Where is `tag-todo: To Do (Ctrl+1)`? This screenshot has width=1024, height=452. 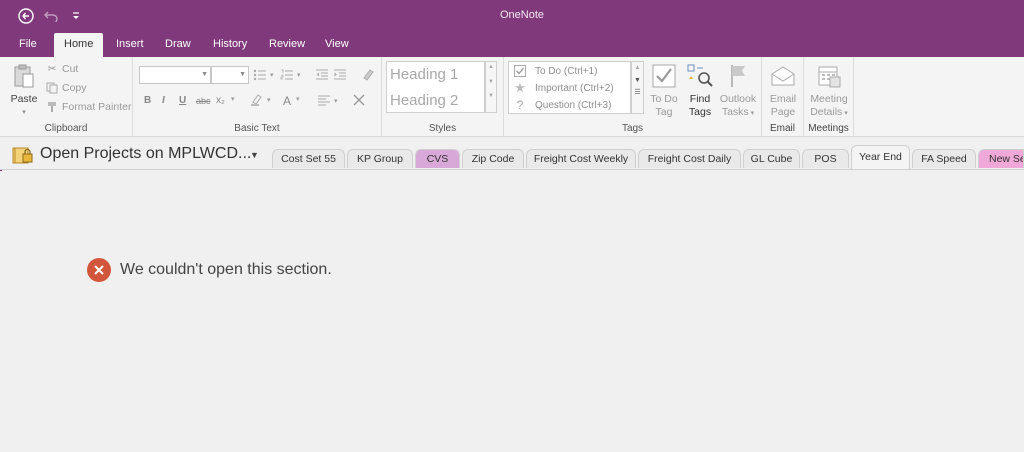 tag-todo: To Do (Ctrl+1) is located at coordinates (555, 71).